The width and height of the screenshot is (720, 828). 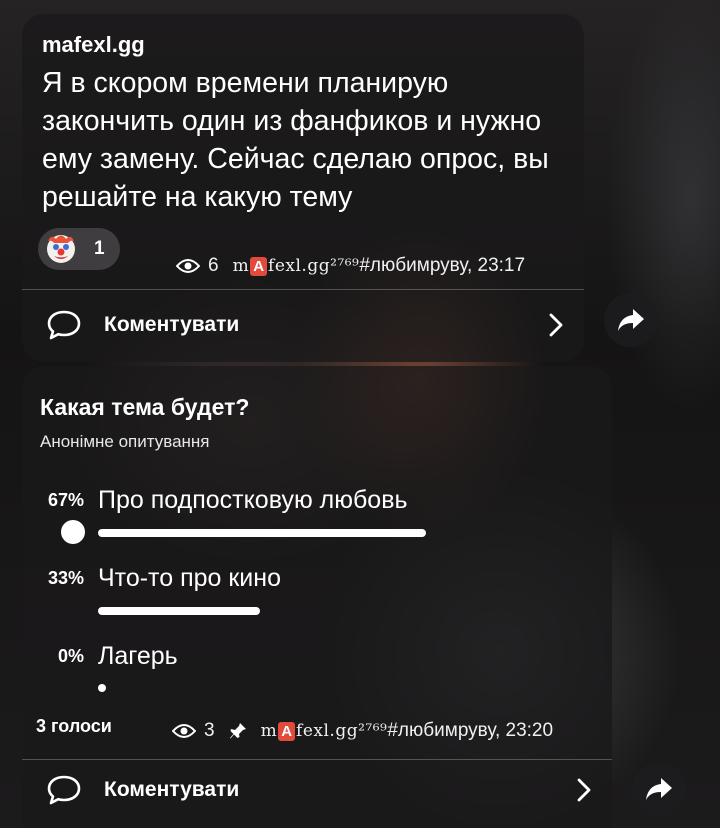 I want to click on poll-option-text: Про подпостковую любовь, so click(x=253, y=500).